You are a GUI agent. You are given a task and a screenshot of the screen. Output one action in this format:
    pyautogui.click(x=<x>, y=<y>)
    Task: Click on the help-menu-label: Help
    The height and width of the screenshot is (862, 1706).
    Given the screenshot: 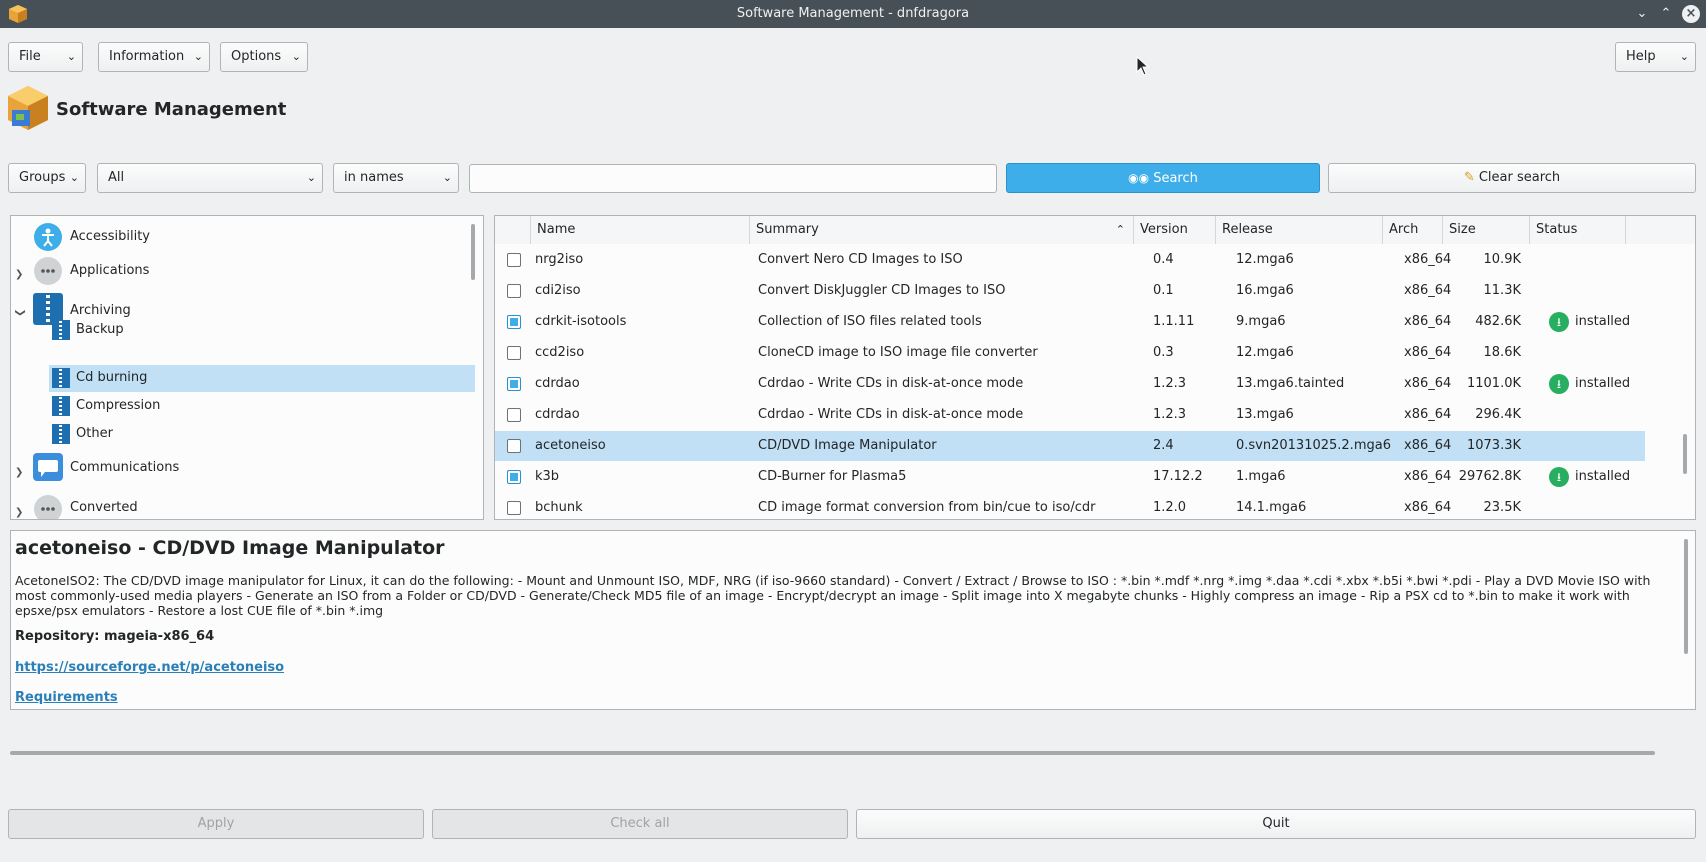 What is the action you would take?
    pyautogui.click(x=1641, y=56)
    